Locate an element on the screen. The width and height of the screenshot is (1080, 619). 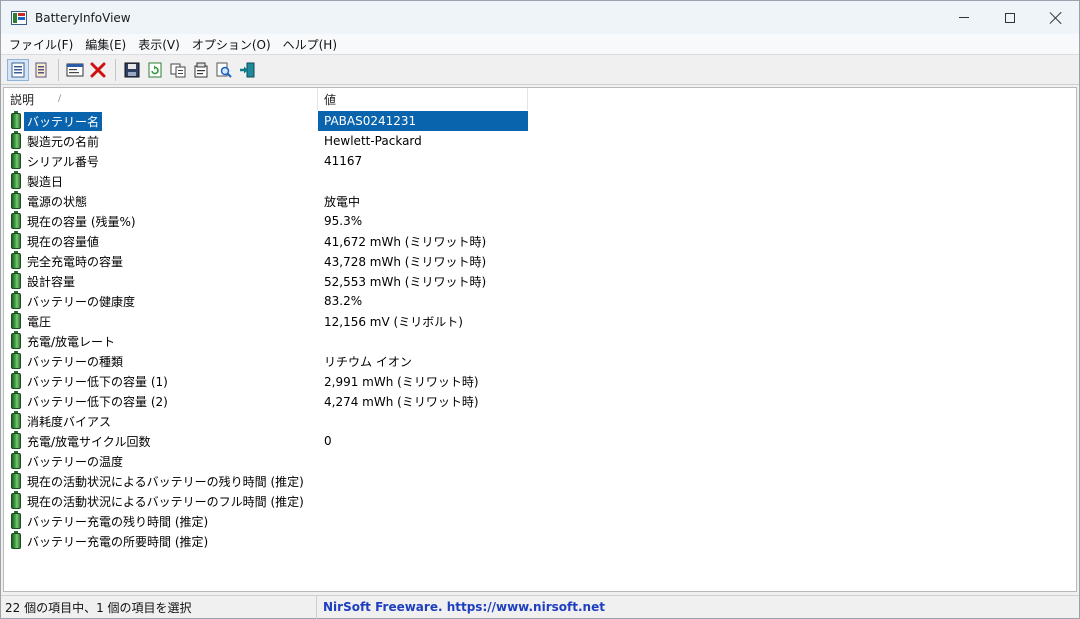
row-description-cell: 充電/放電サイクル回数 is located at coordinates (161, 441).